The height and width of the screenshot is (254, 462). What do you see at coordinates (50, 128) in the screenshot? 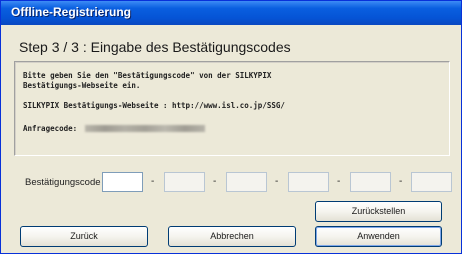
I see `request-code-label: Anfragecode:` at bounding box center [50, 128].